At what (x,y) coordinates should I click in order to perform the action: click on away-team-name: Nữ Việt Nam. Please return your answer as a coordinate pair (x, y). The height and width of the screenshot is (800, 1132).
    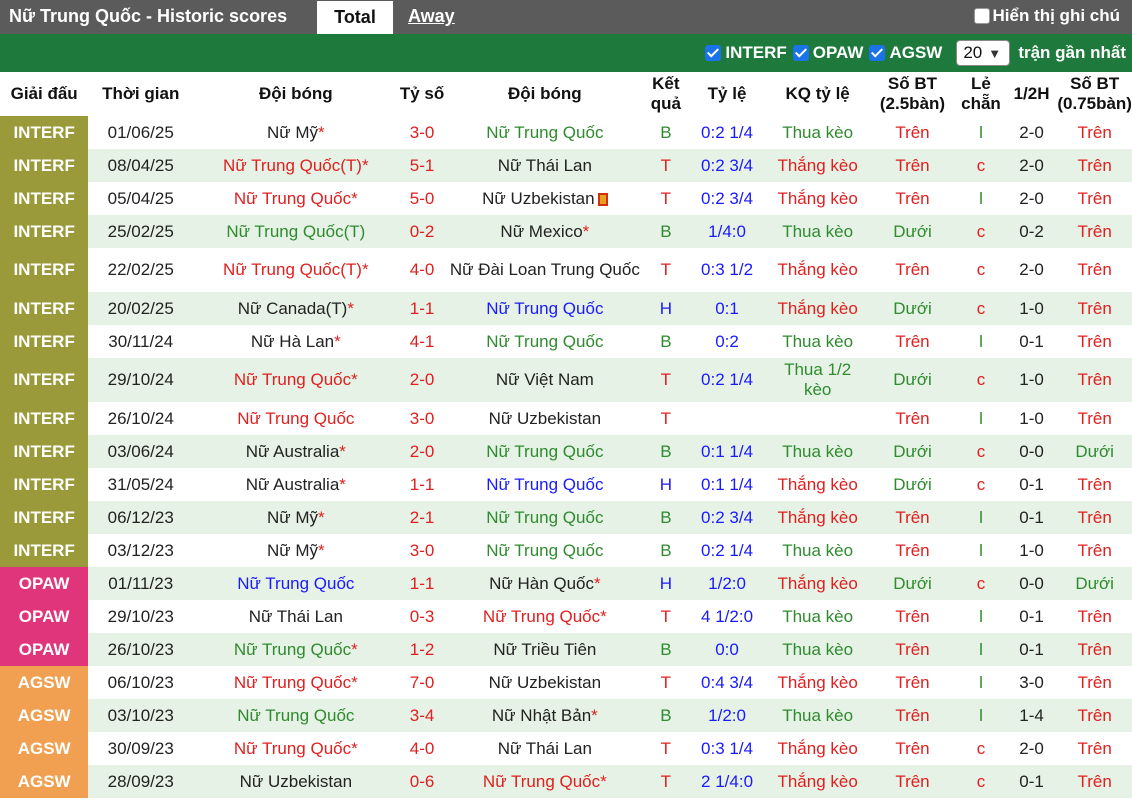
    Looking at the image, I should click on (545, 379).